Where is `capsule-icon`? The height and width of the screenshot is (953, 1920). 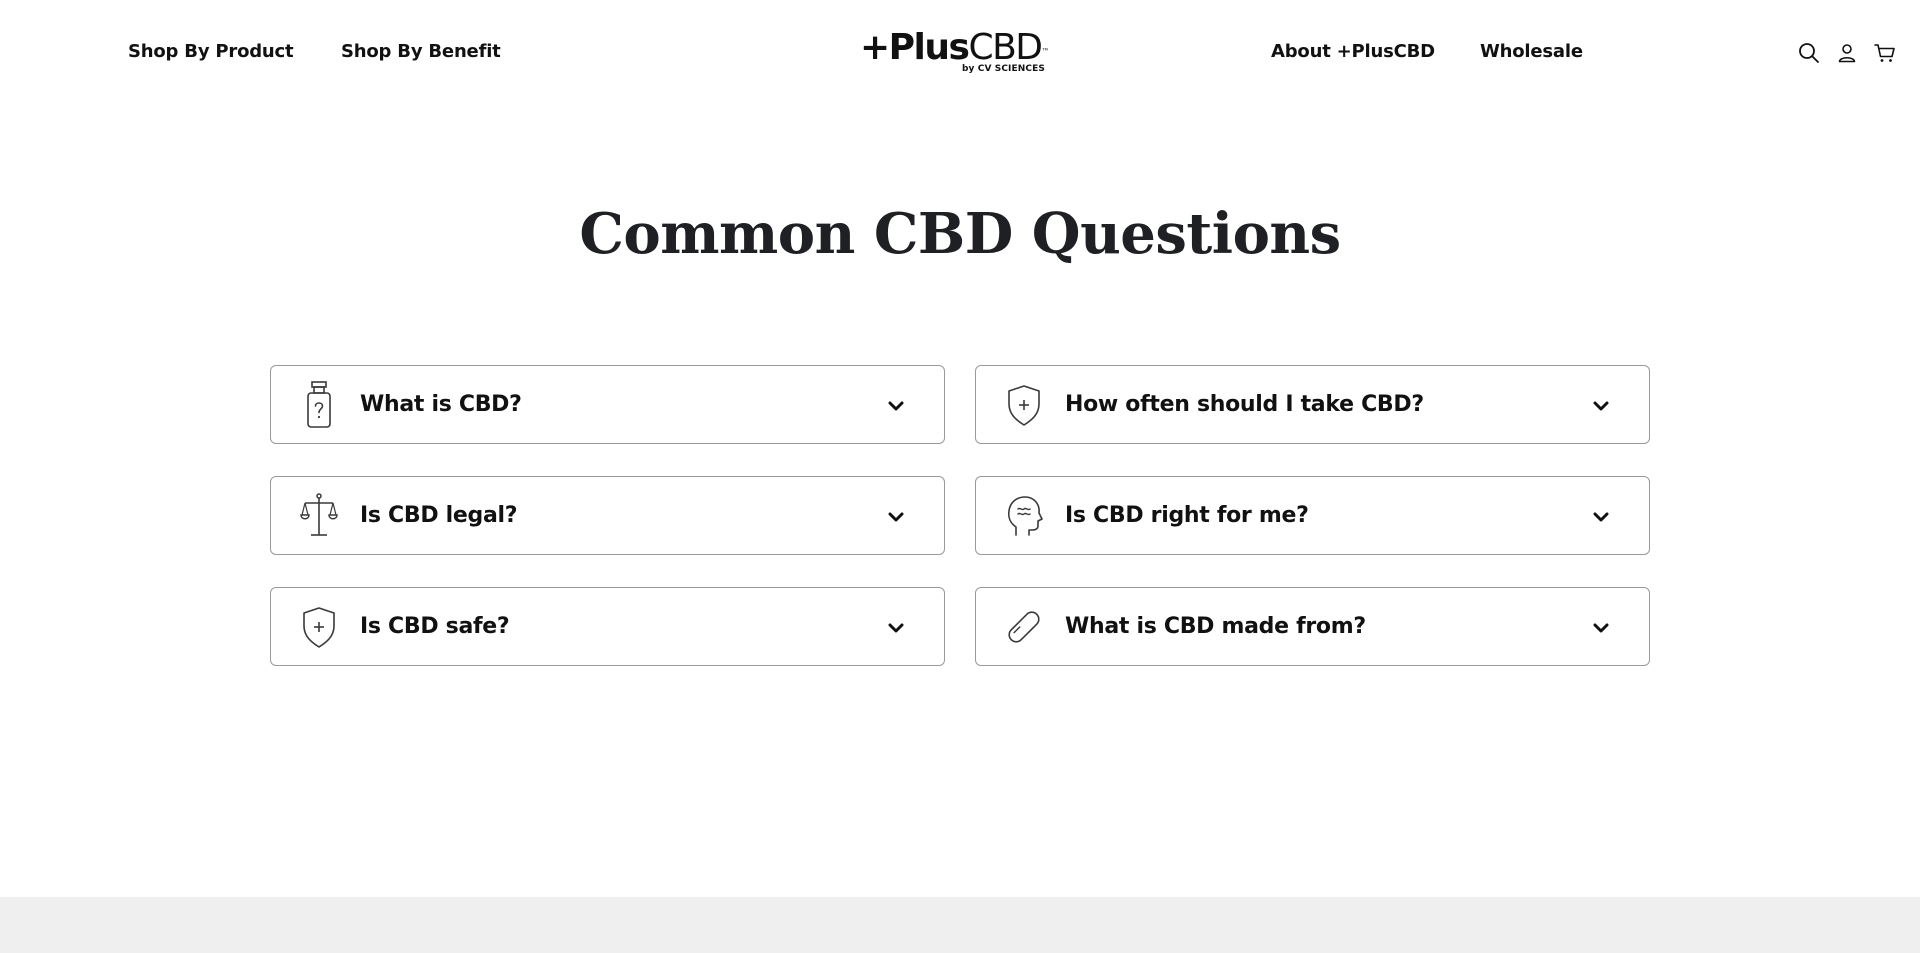
capsule-icon is located at coordinates (1024, 627).